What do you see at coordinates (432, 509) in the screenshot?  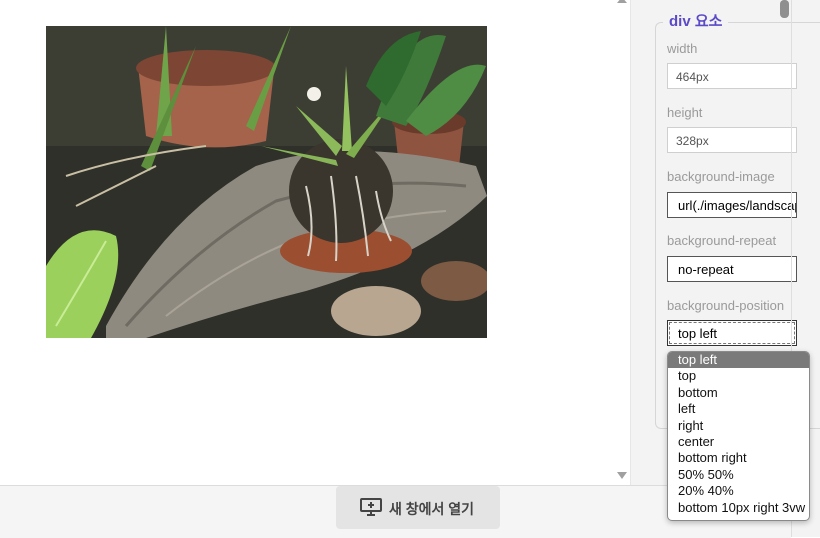 I see `open-new-window-label: 새 창에서 열기` at bounding box center [432, 509].